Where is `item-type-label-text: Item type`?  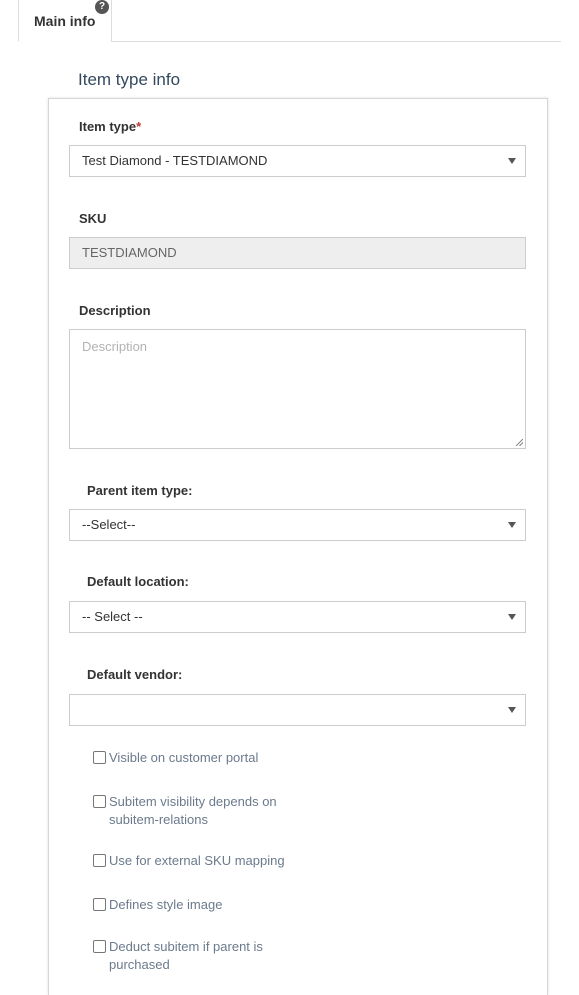 item-type-label-text: Item type is located at coordinates (108, 126).